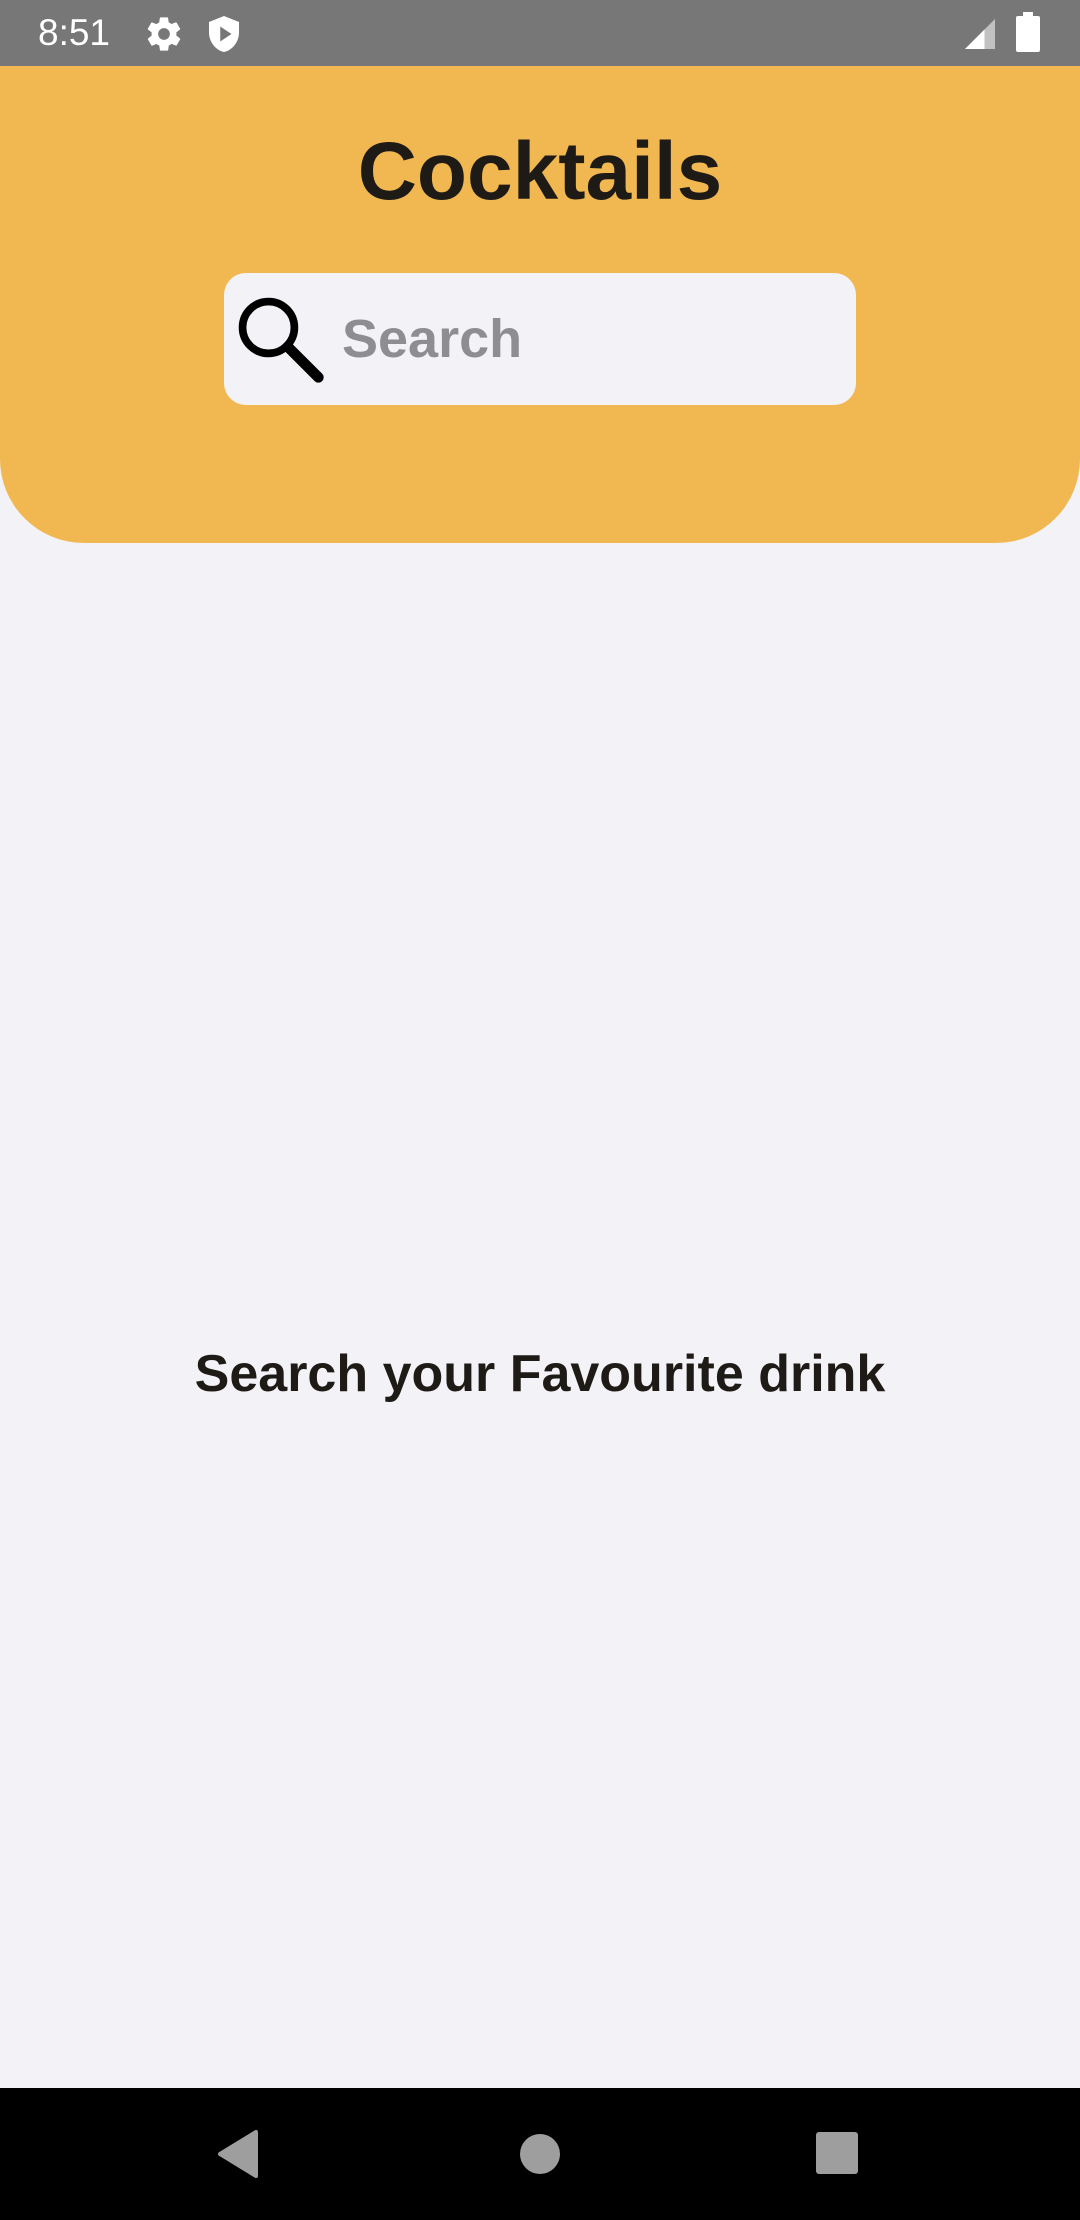  Describe the element at coordinates (540, 33) in the screenshot. I see `status-bar: 8:51` at that location.